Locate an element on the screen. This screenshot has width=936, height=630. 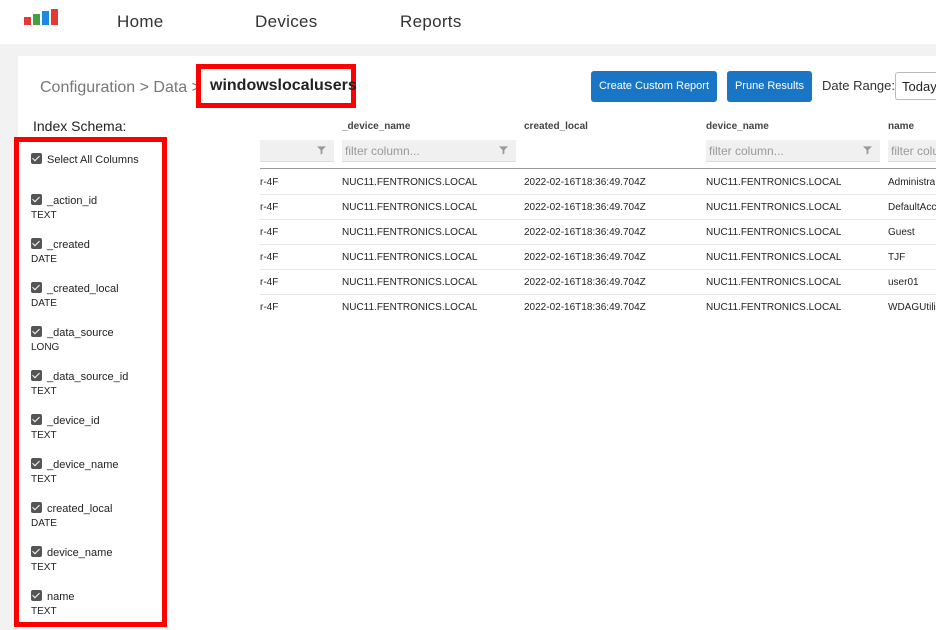
date-range-select: Today is located at coordinates (915, 86).